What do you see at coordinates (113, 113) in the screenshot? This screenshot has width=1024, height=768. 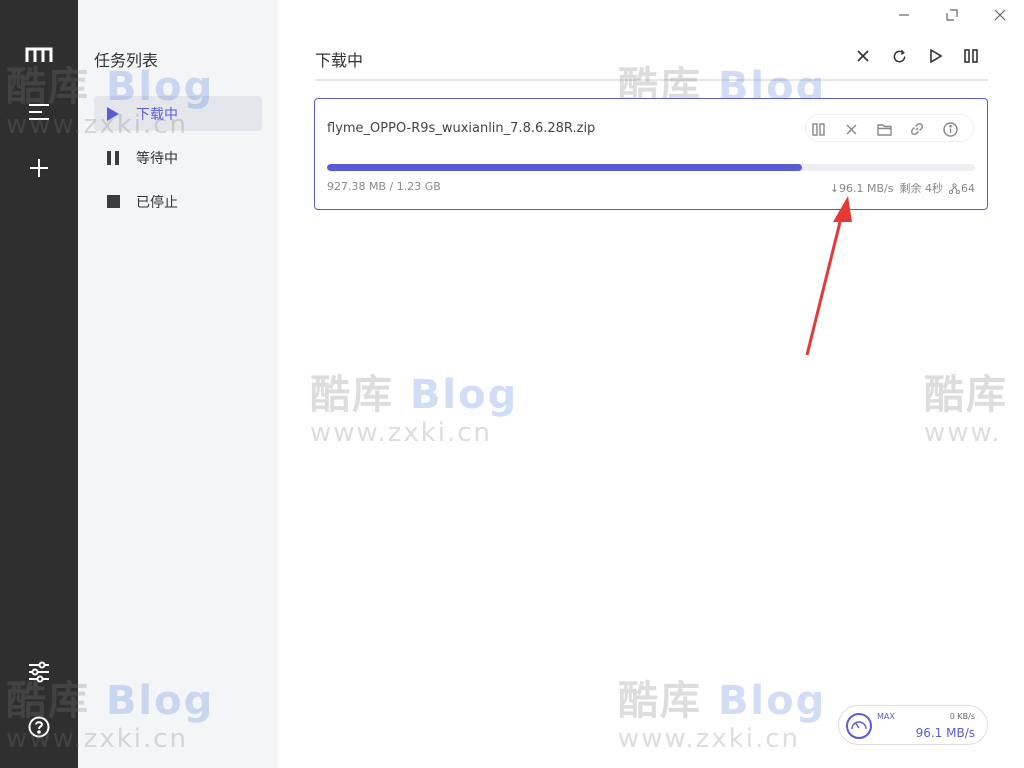 I see `play-icon` at bounding box center [113, 113].